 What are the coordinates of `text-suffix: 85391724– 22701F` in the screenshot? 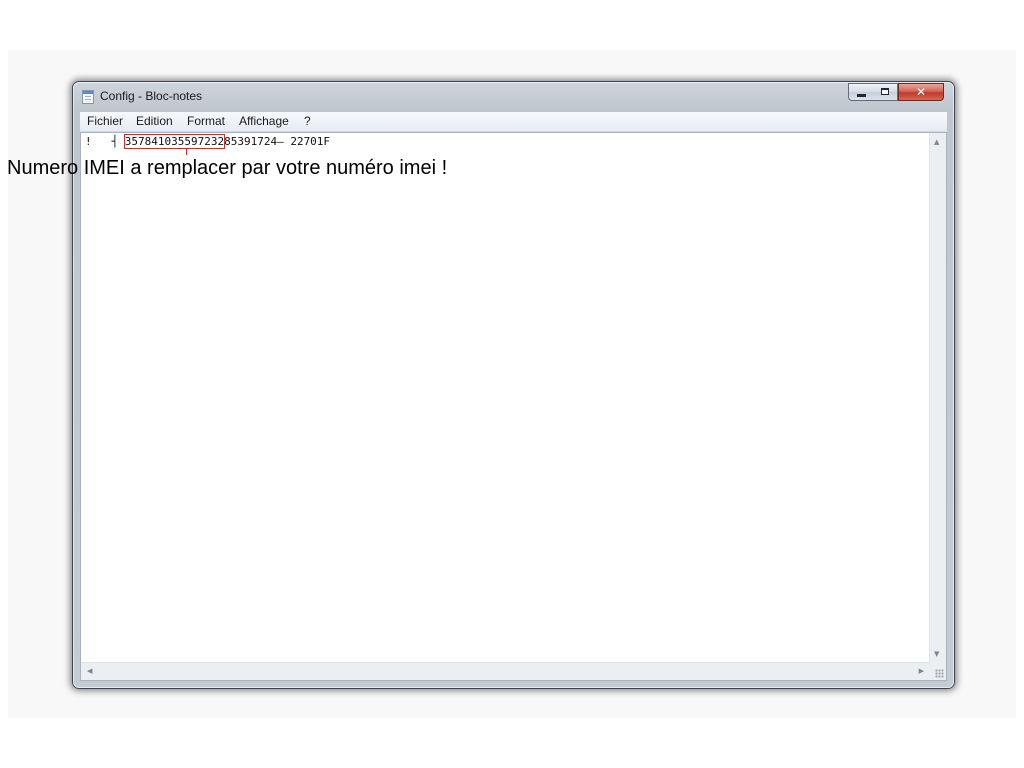 It's located at (277, 141).